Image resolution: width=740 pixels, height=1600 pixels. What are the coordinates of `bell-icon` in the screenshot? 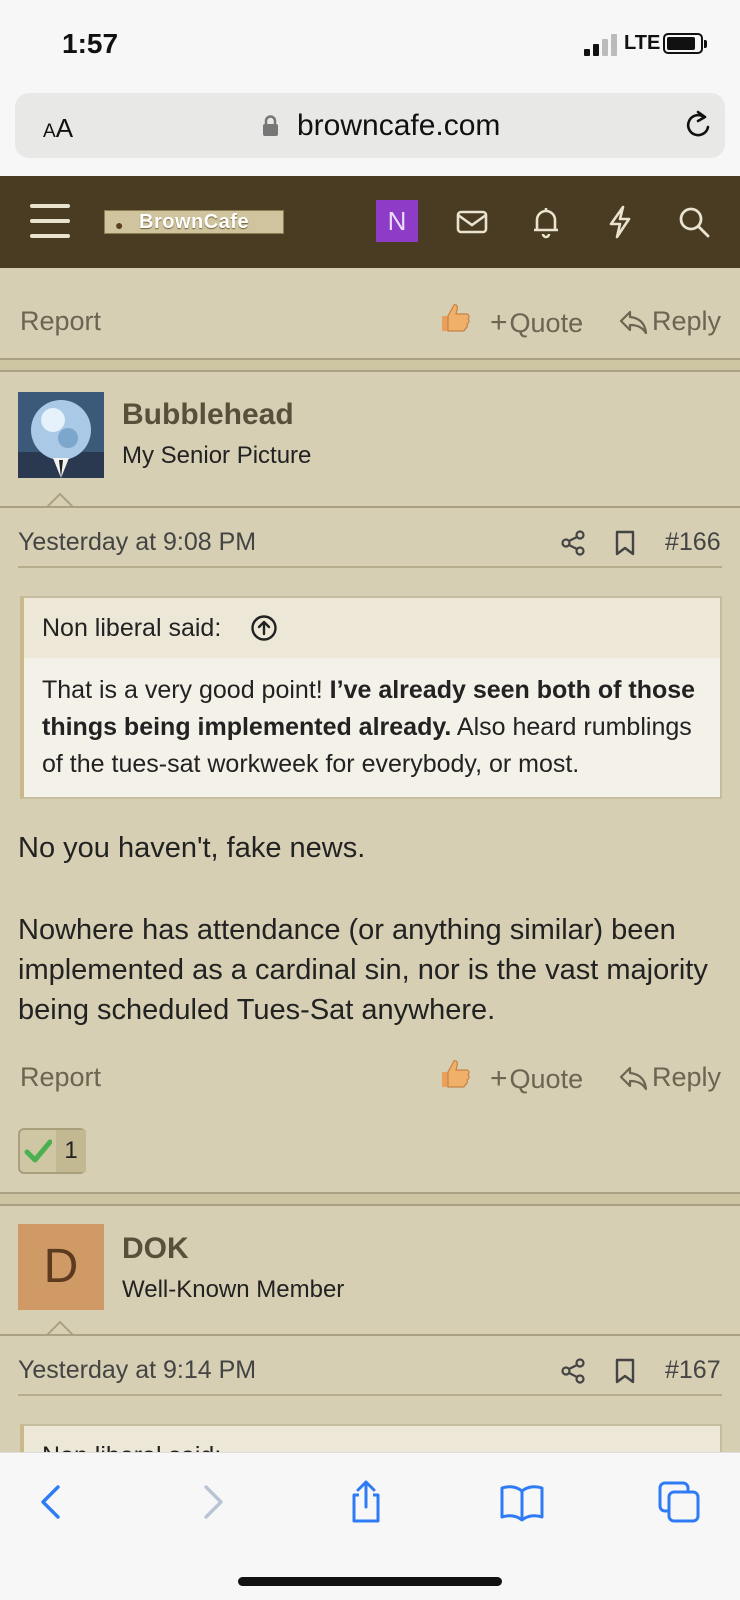 It's located at (546, 222).